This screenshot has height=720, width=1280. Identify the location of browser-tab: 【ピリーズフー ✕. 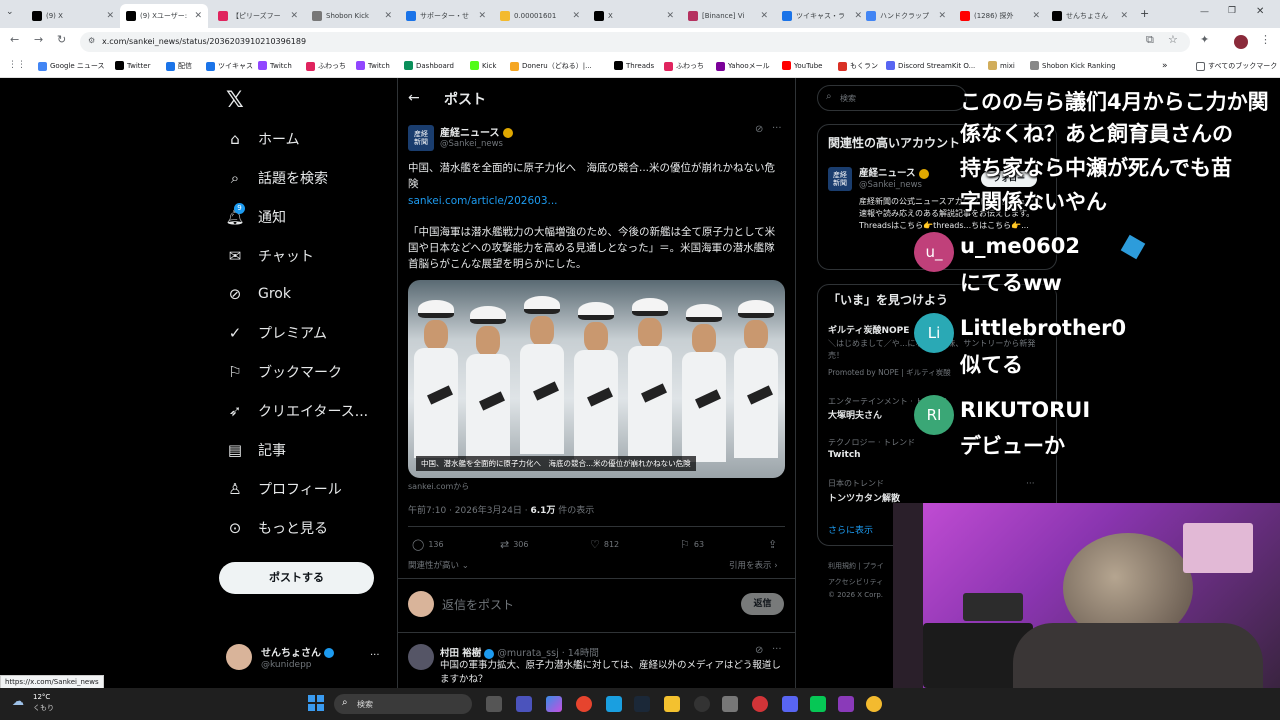
(258, 16).